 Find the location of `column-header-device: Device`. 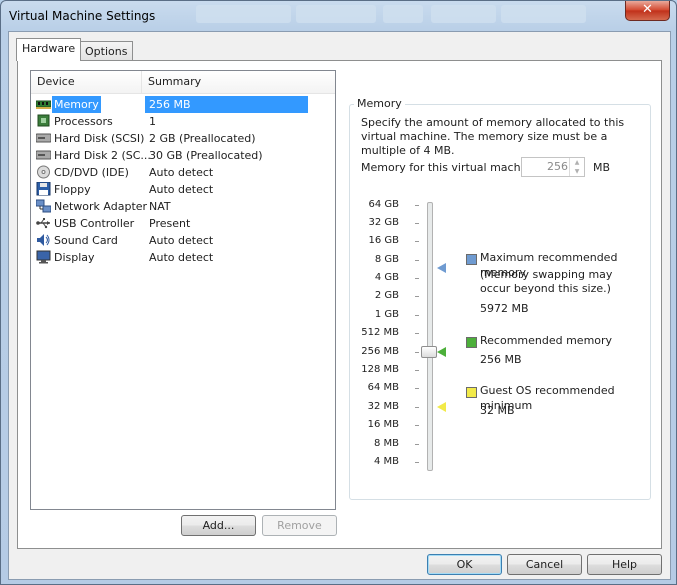

column-header-device: Device is located at coordinates (86, 82).